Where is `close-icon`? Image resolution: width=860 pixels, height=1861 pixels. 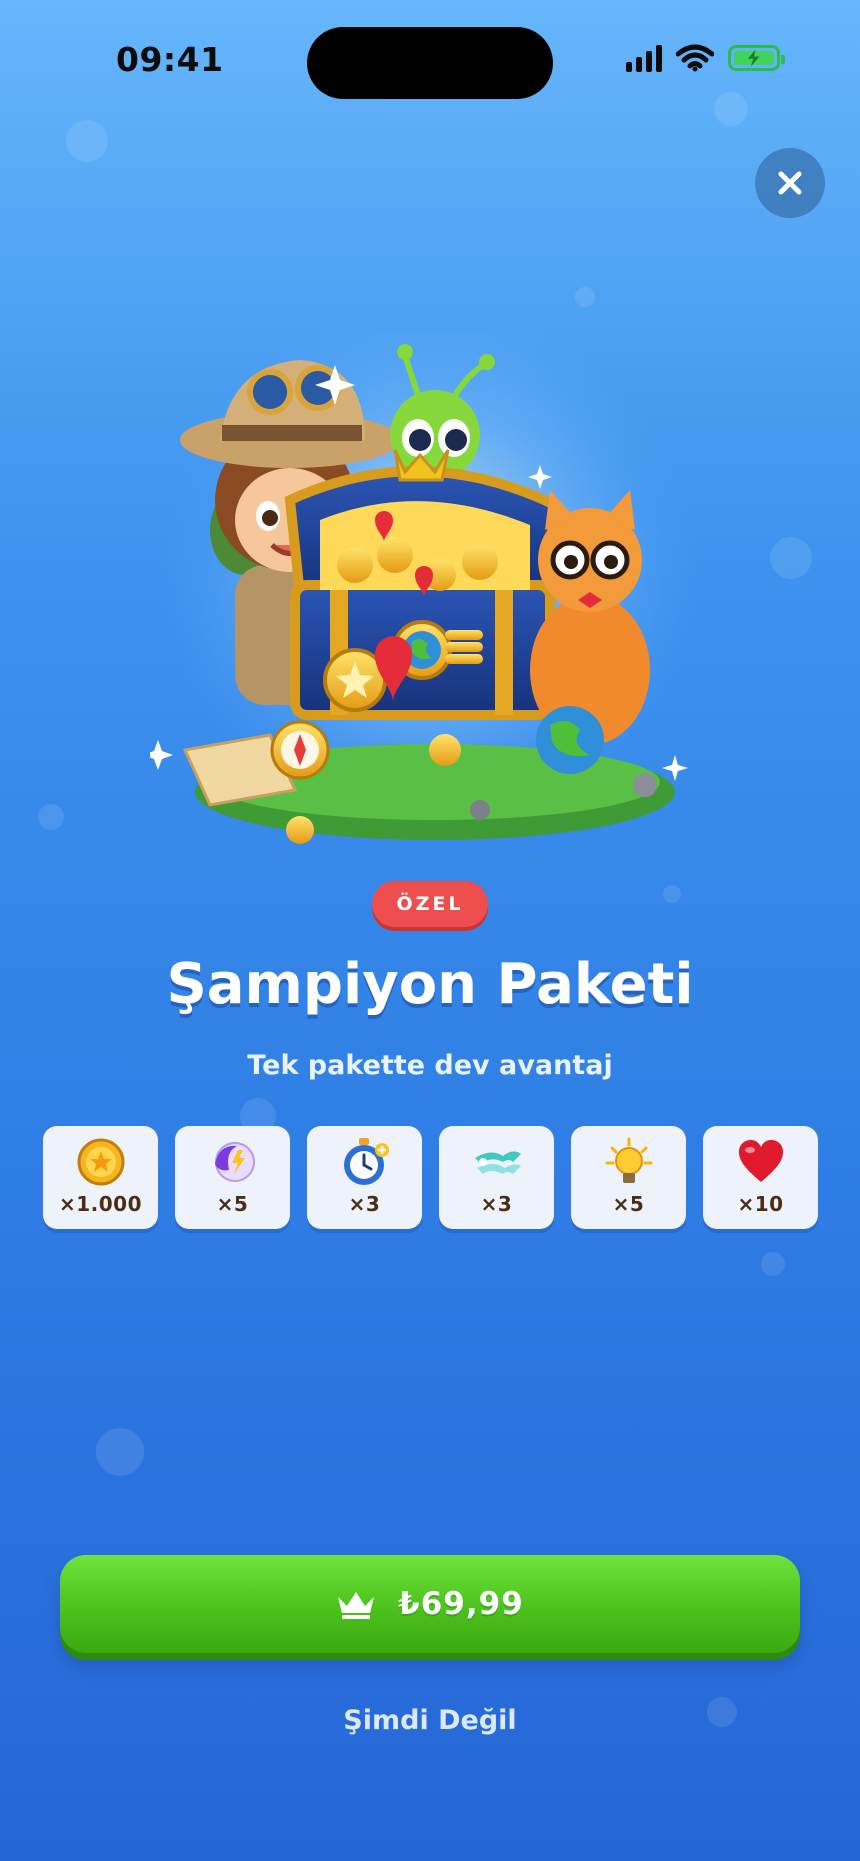 close-icon is located at coordinates (790, 183).